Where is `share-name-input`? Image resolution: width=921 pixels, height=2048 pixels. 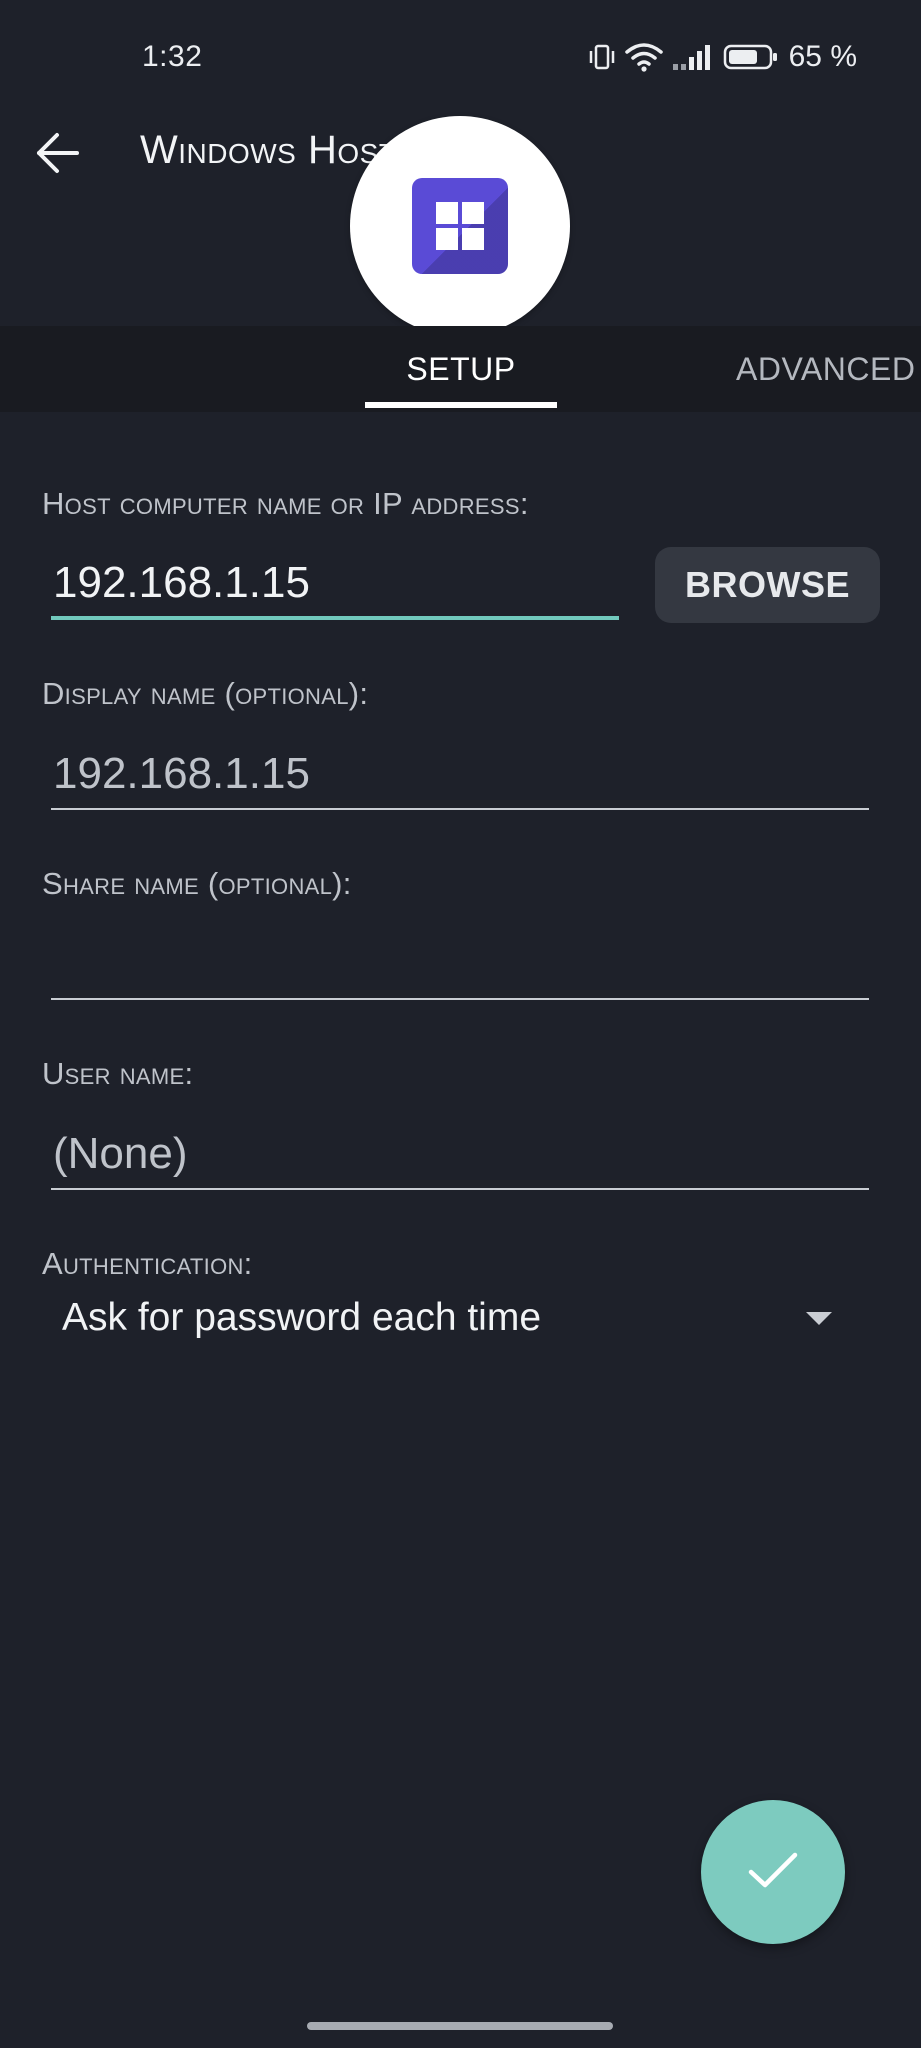 share-name-input is located at coordinates (460, 965).